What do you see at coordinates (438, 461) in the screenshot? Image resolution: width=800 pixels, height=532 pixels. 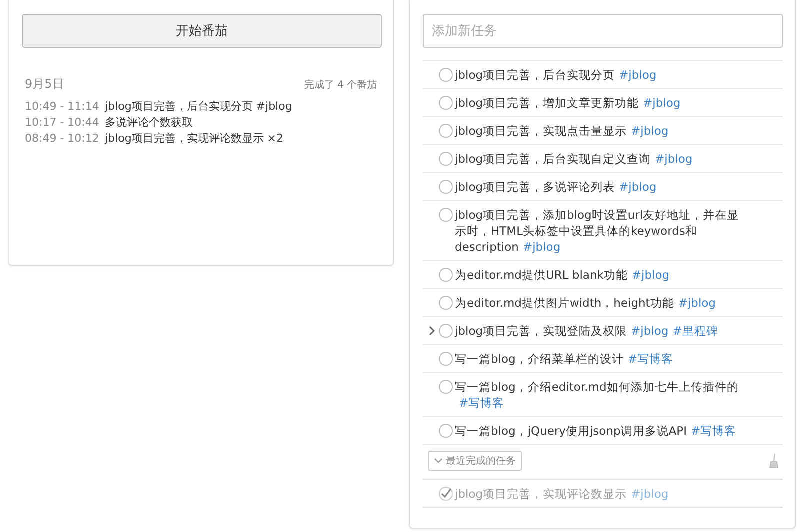 I see `caret-icon` at bounding box center [438, 461].